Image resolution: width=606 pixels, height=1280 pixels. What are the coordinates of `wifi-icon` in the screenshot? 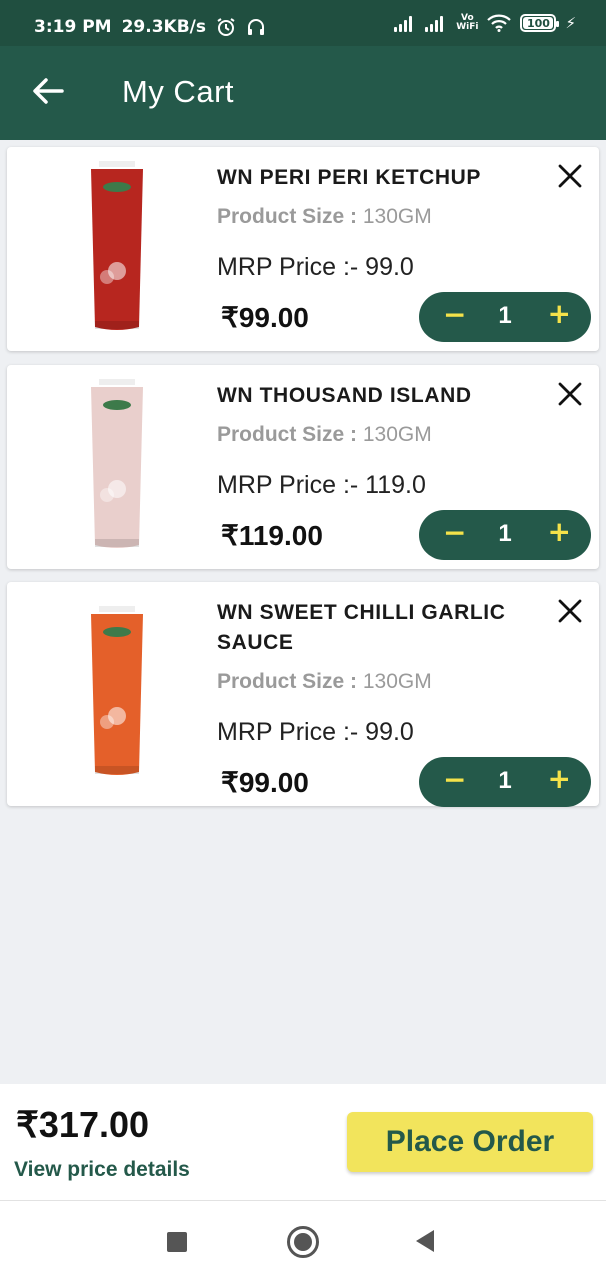 It's located at (499, 23).